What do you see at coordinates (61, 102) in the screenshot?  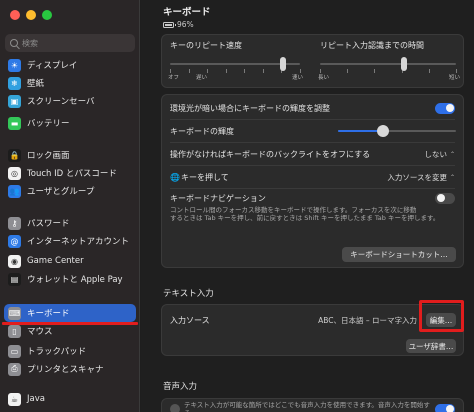 I see `sidebar-item-label: スクリーンセーバ` at bounding box center [61, 102].